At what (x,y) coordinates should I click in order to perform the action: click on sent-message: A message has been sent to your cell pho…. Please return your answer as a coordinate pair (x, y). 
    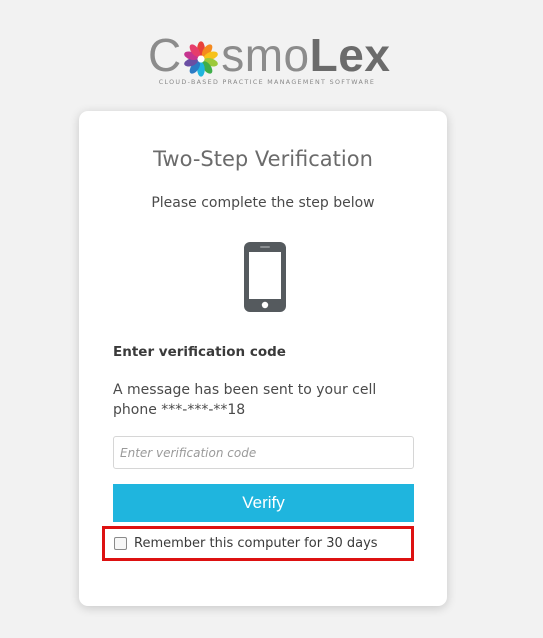
    Looking at the image, I should click on (245, 400).